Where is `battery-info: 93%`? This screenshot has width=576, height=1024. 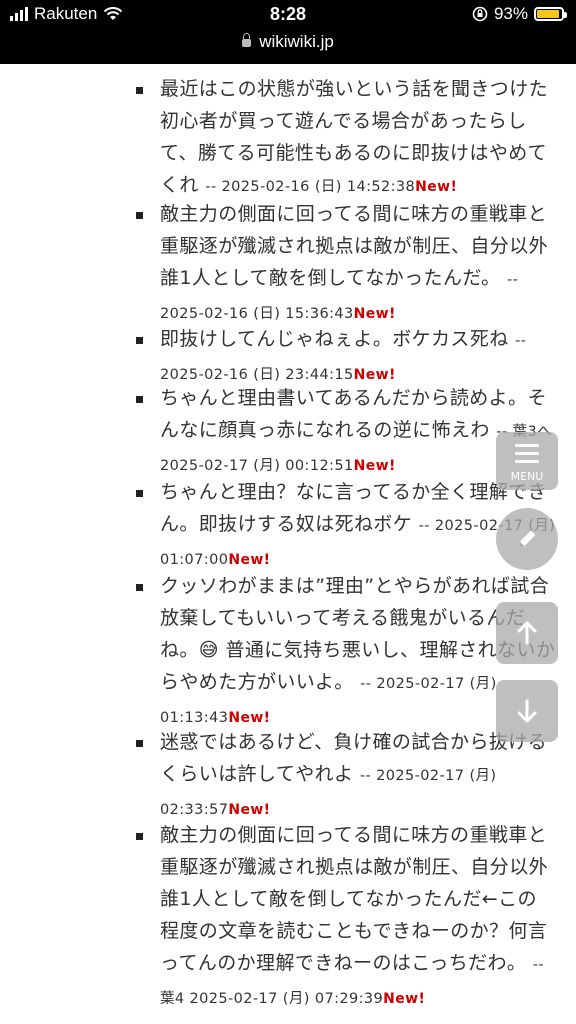 battery-info: 93% is located at coordinates (519, 14).